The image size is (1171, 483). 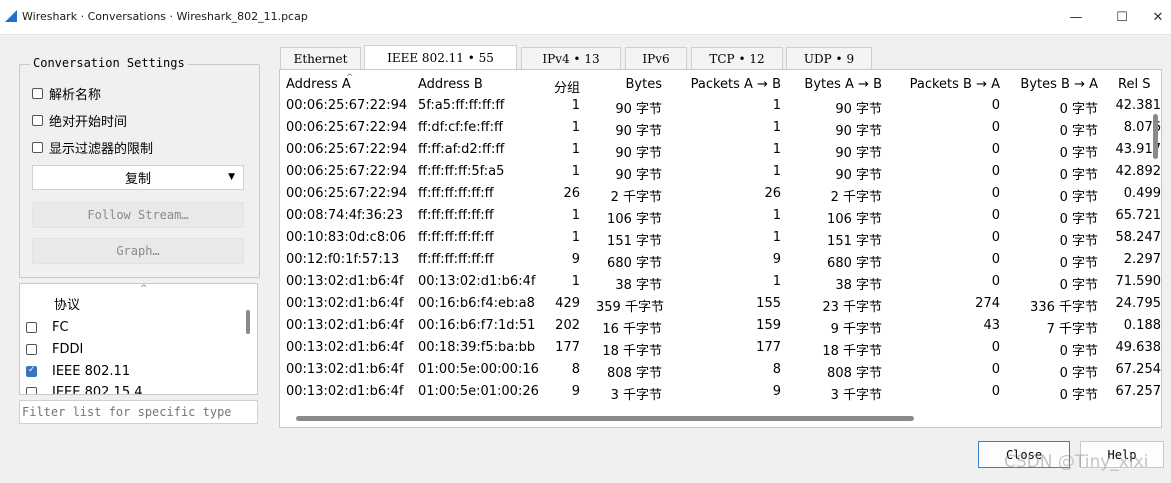 I want to click on protocol-list-scrollbar, so click(x=248, y=322).